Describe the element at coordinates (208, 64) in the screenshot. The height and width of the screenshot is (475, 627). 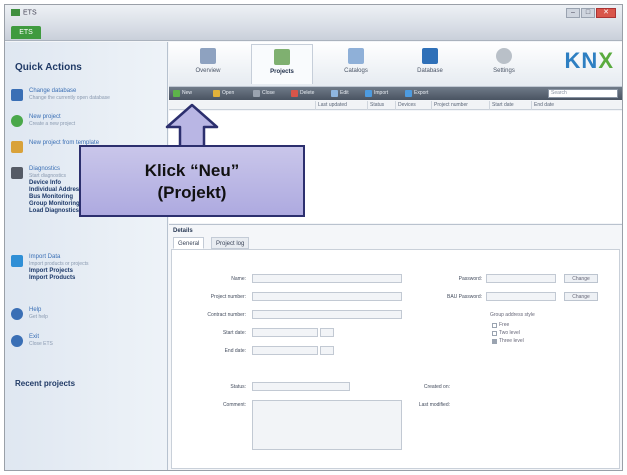
I see `tab-overview: Overview` at that location.